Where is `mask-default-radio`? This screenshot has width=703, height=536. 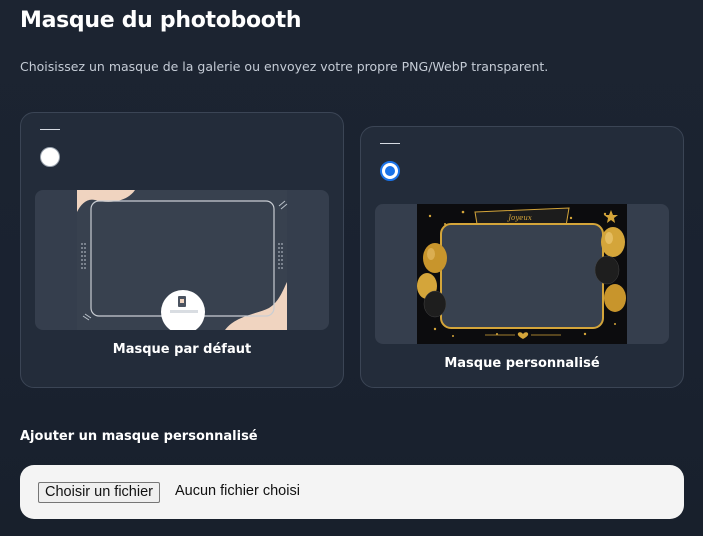 mask-default-radio is located at coordinates (50, 157).